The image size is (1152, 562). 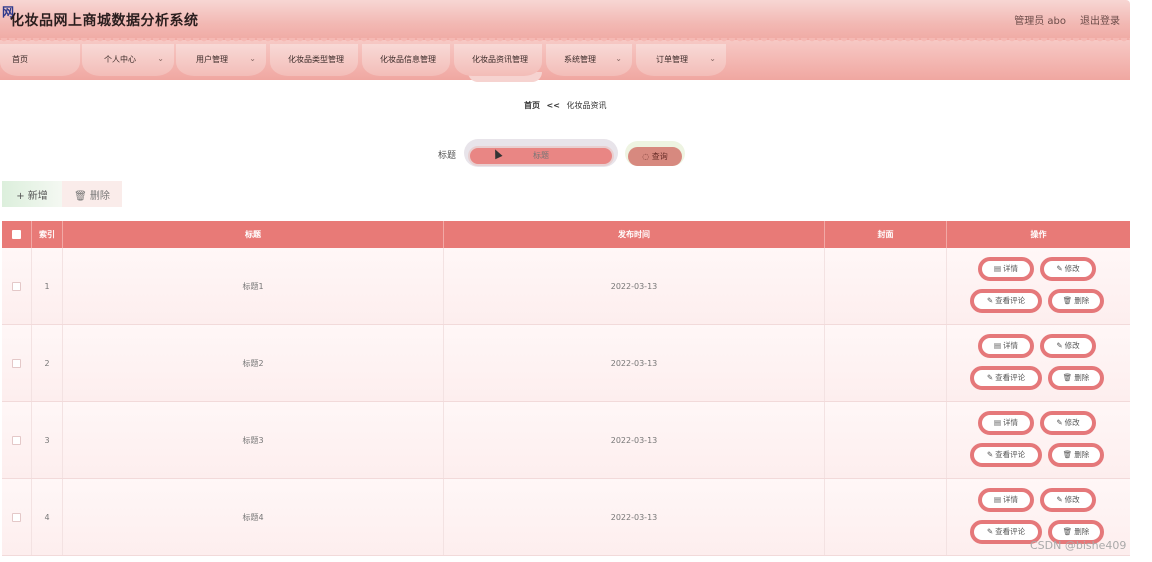 I want to click on breadcrumb-home: 首页, so click(x=532, y=105).